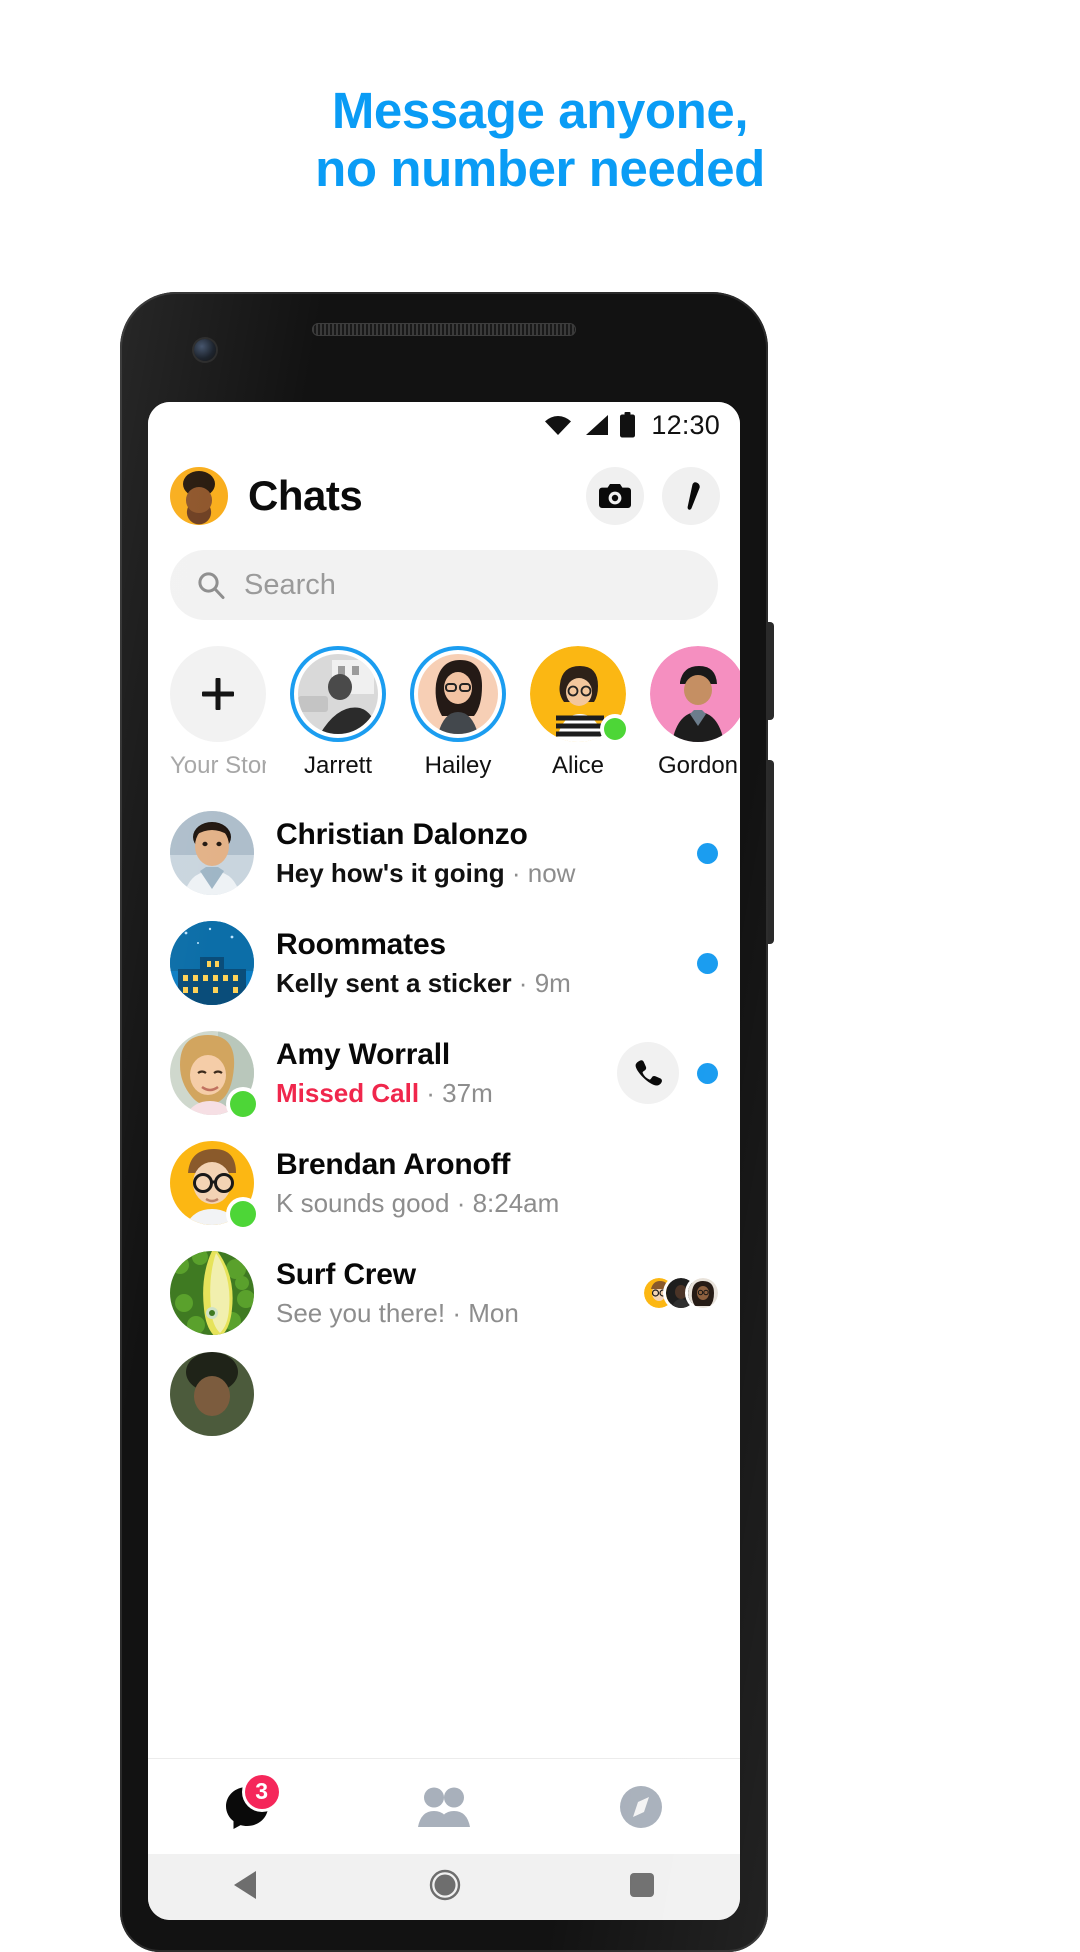 The image size is (1080, 1952). Describe the element at coordinates (361, 1312) in the screenshot. I see `chat-snippet-text: See you there!` at that location.